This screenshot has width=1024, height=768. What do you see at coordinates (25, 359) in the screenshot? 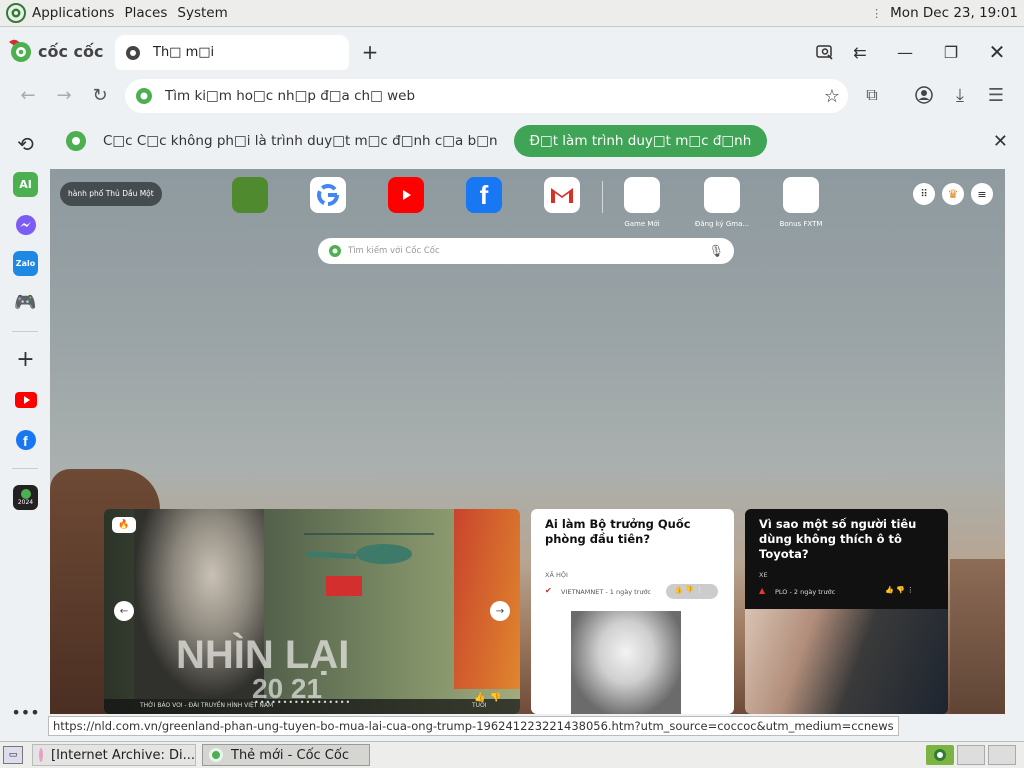
I see `add-sidebar-app-icon: +` at bounding box center [25, 359].